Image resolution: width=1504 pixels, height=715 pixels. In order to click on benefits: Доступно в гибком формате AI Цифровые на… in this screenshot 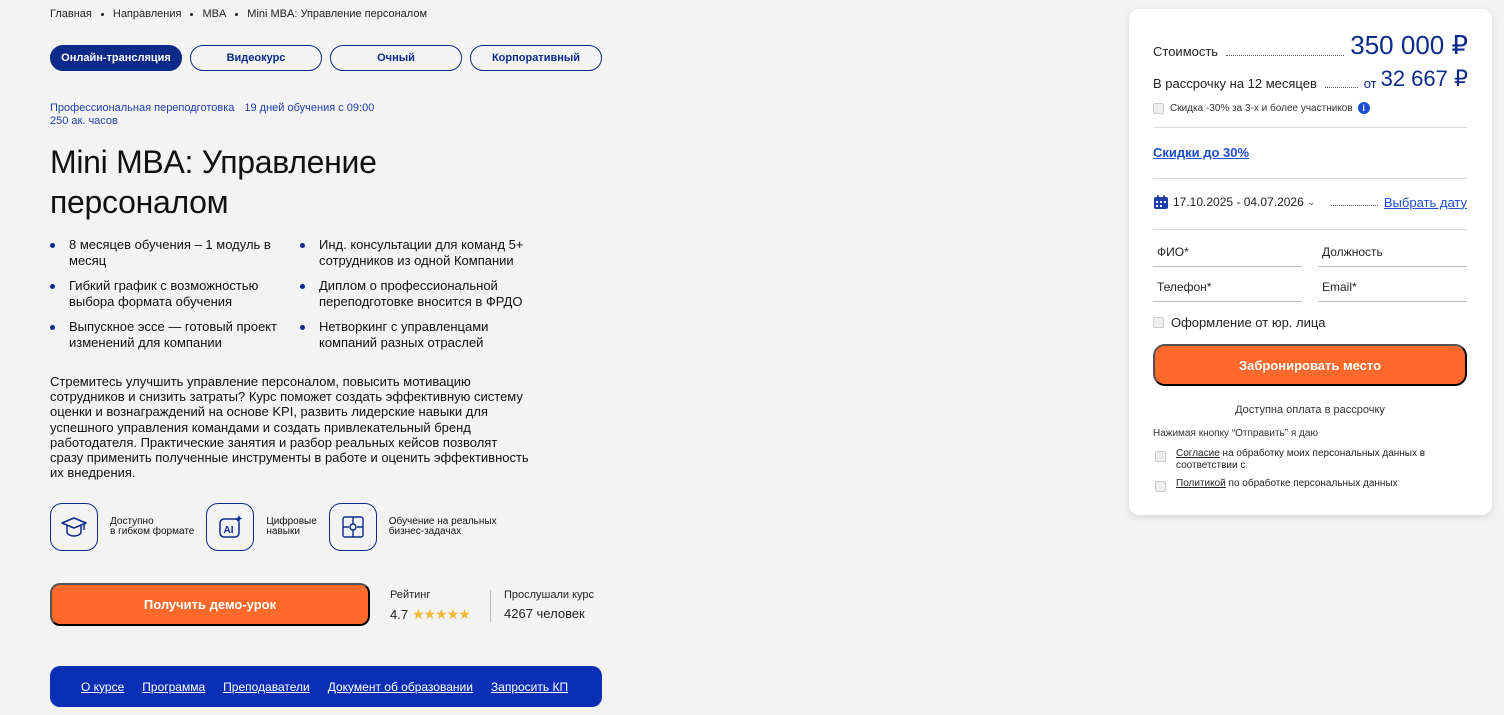, I will do `click(279, 527)`.